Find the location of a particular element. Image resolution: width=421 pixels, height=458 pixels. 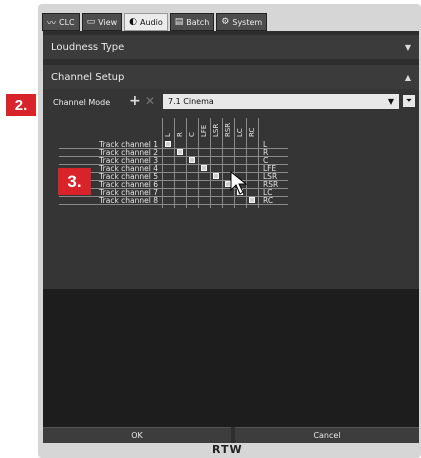

chevron-up-icon: ▲ is located at coordinates (407, 77).